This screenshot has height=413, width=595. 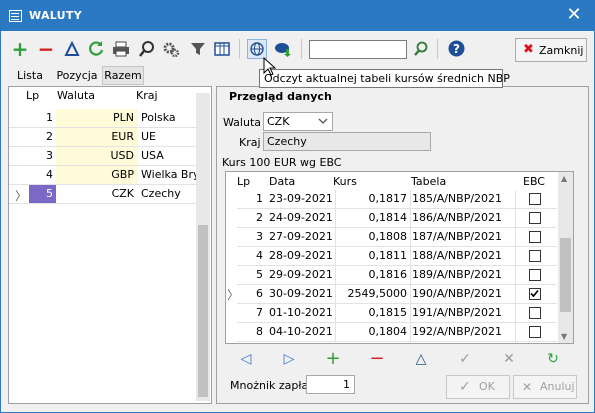 What do you see at coordinates (46, 49) in the screenshot?
I see `minus-icon: −` at bounding box center [46, 49].